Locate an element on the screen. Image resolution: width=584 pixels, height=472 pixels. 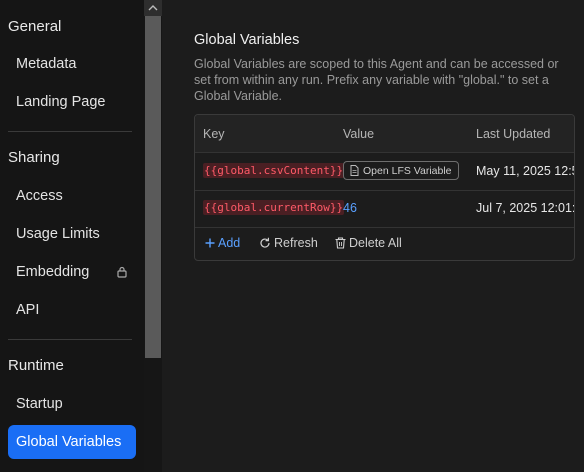
sidebar-item-usage-limits: Usage Limits is located at coordinates (72, 234).